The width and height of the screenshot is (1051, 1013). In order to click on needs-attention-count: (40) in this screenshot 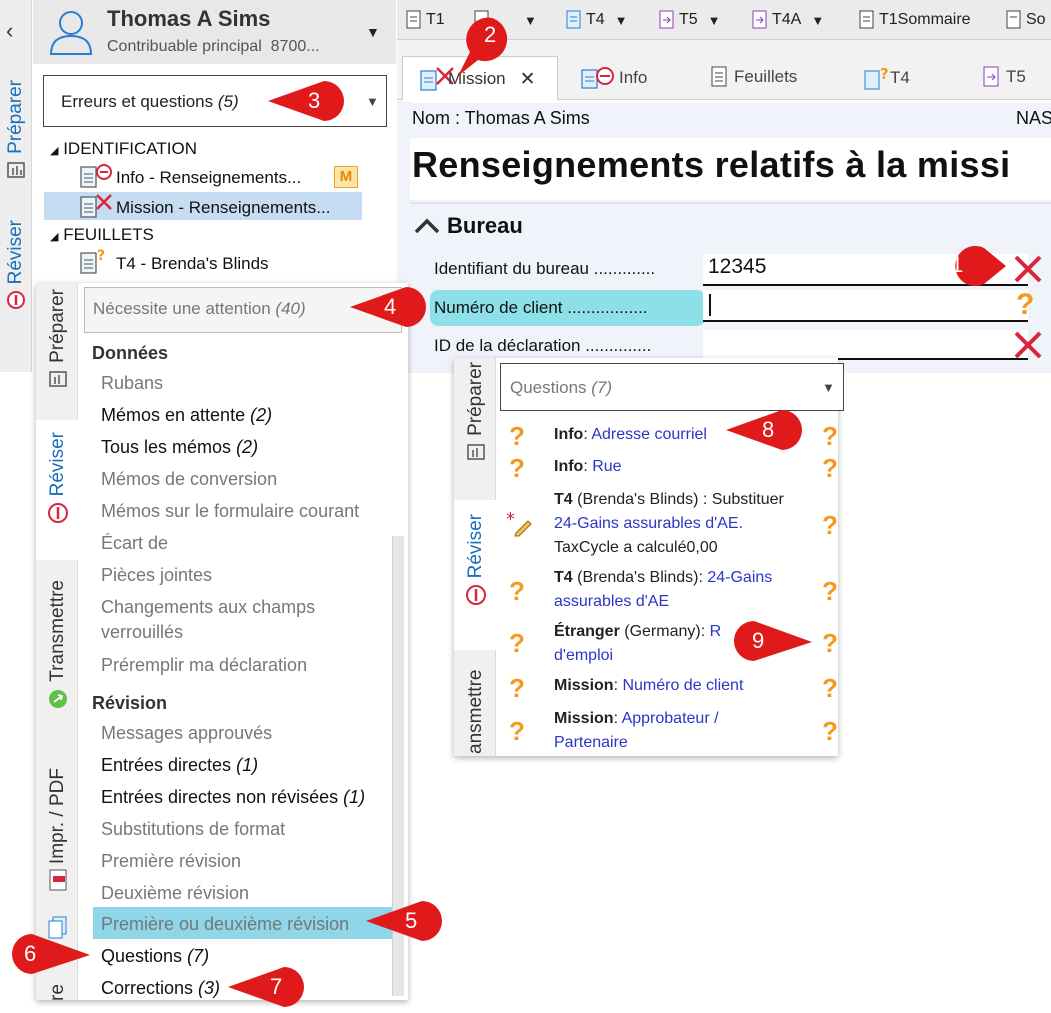, I will do `click(290, 308)`.